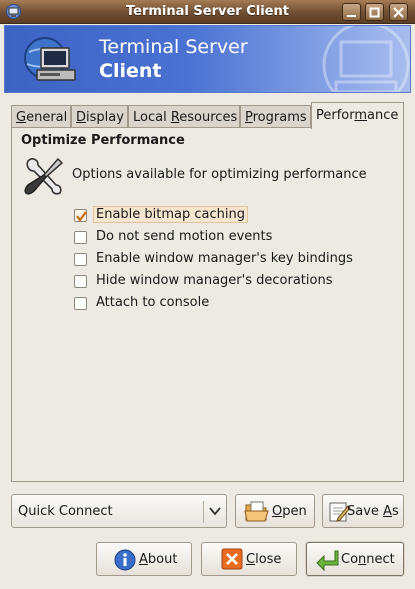 The height and width of the screenshot is (589, 415). What do you see at coordinates (44, 176) in the screenshot?
I see `wrench-screwdriver-icon` at bounding box center [44, 176].